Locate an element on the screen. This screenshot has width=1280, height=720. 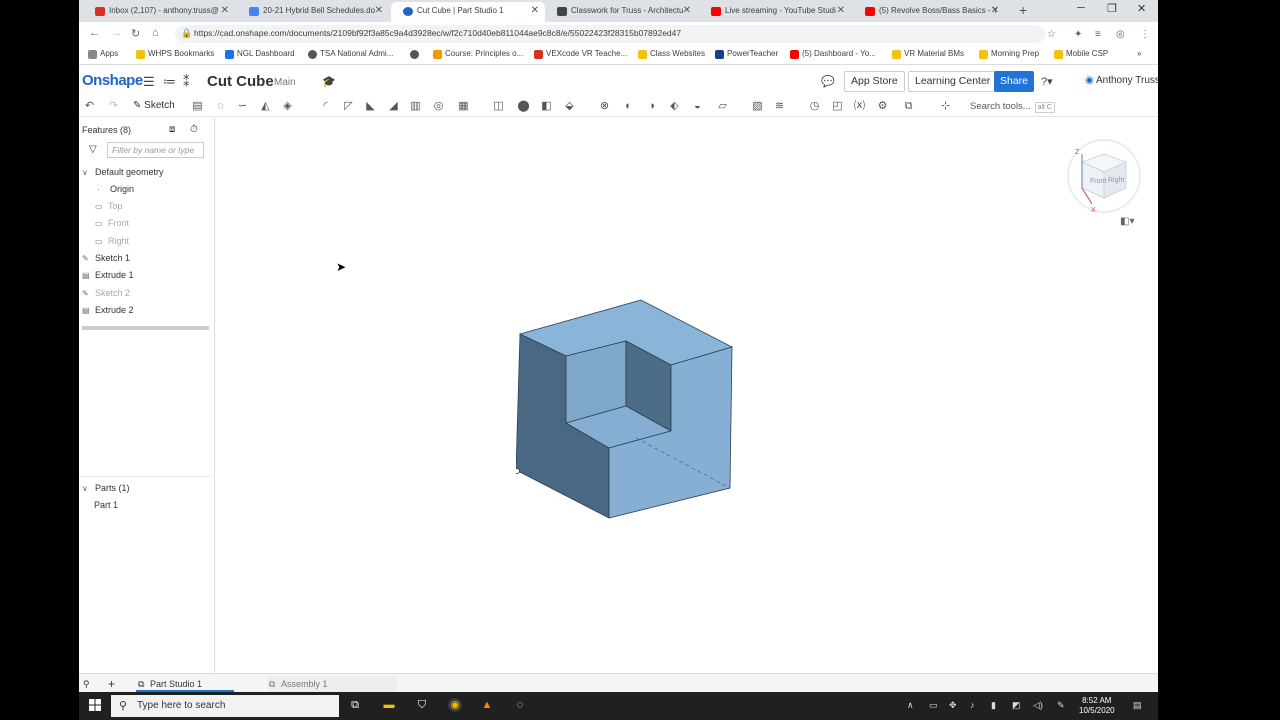
sketch-button: ✎ Sketch is located at coordinates (154, 105).